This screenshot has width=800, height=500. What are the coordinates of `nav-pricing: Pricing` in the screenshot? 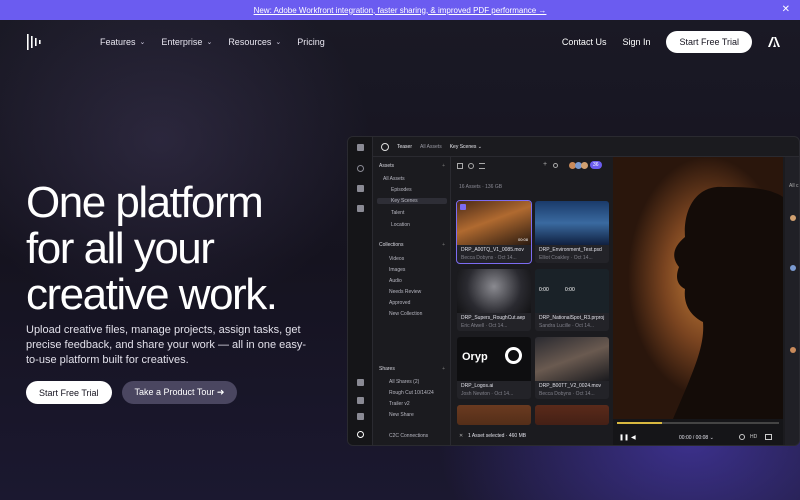 It's located at (311, 42).